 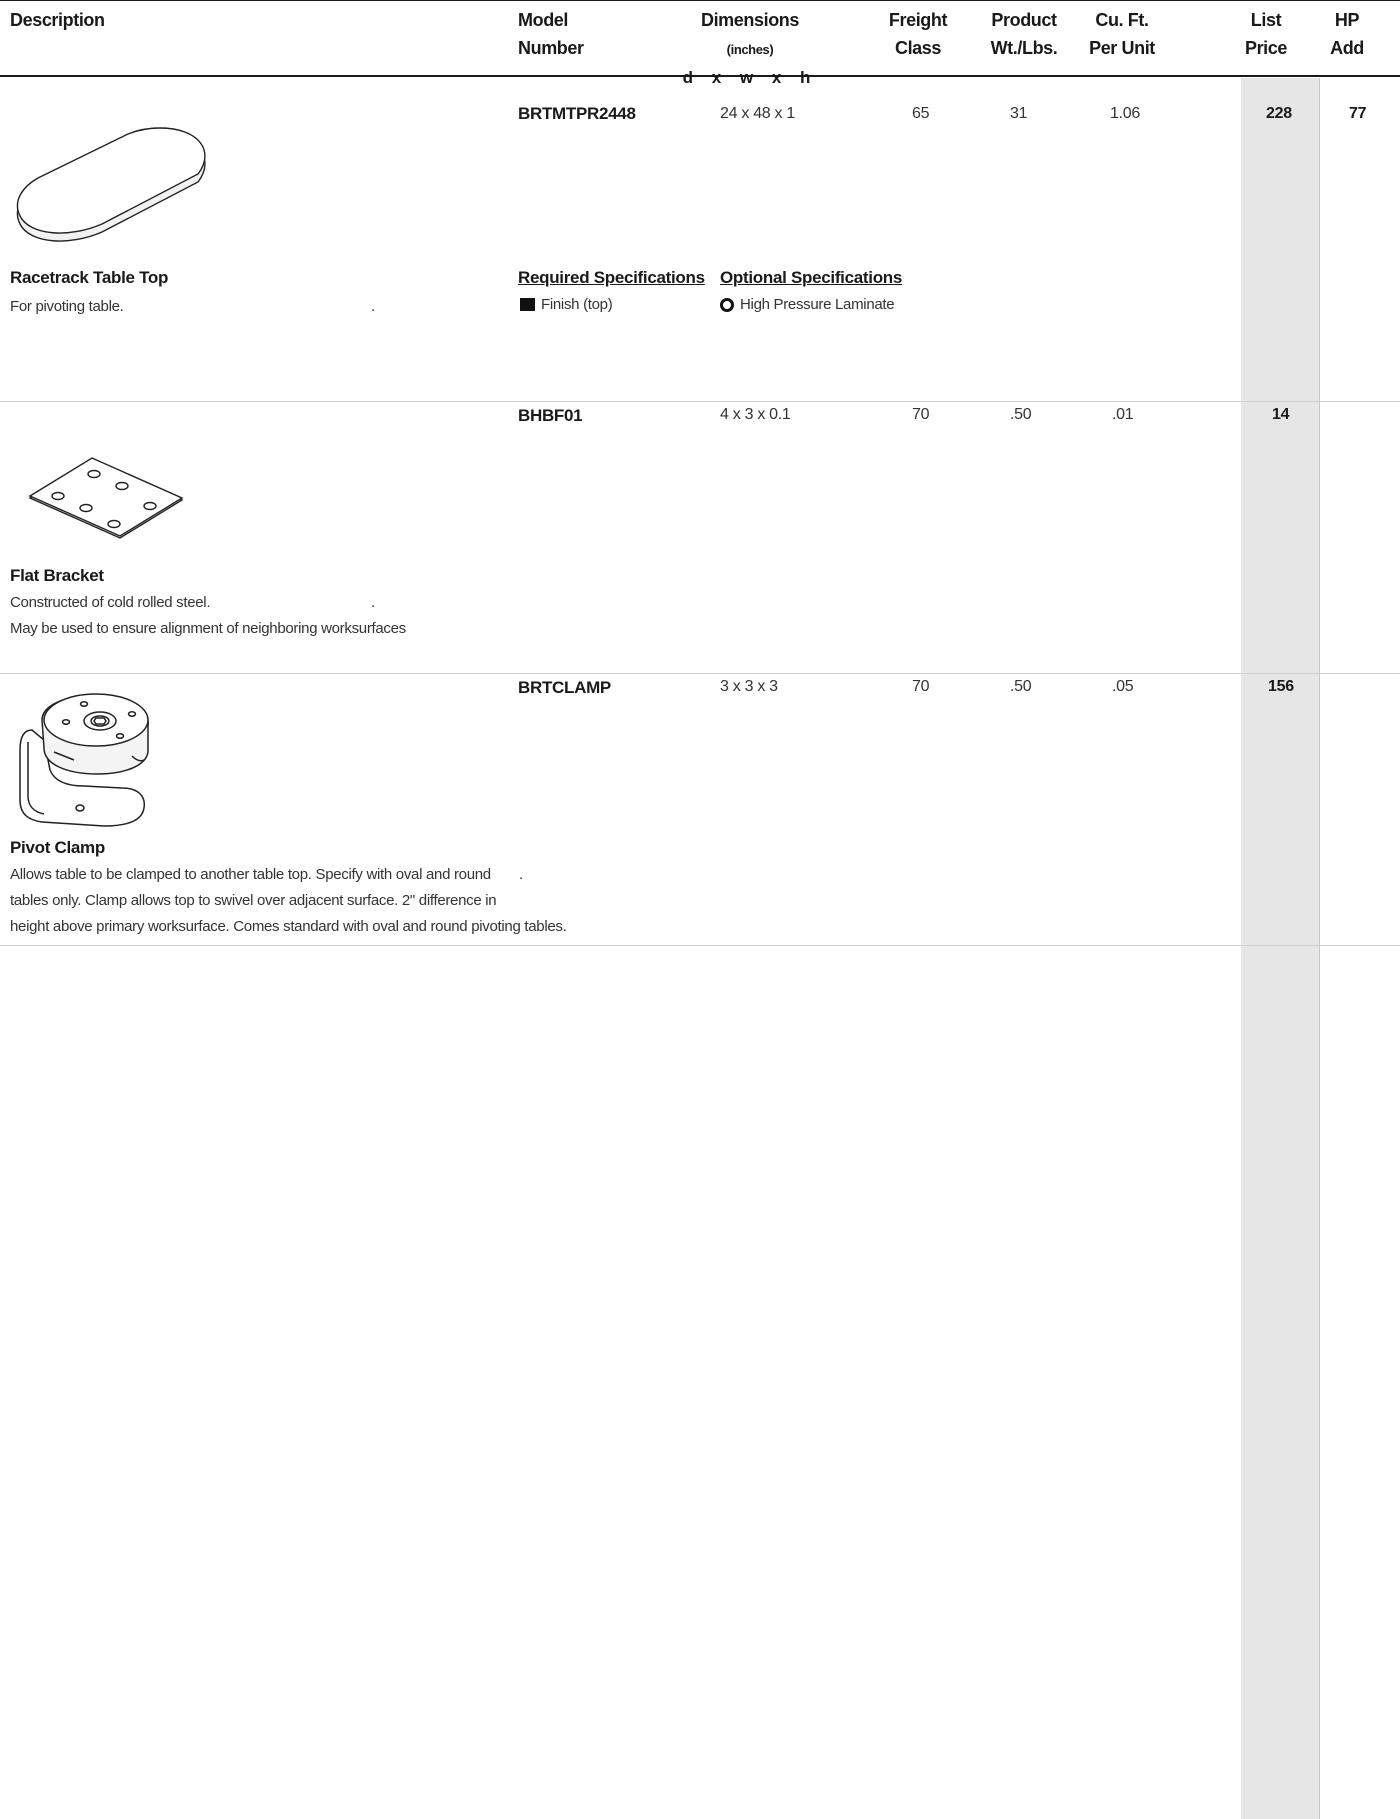 I want to click on racetrack-table-top-illustration, so click(x=111, y=184).